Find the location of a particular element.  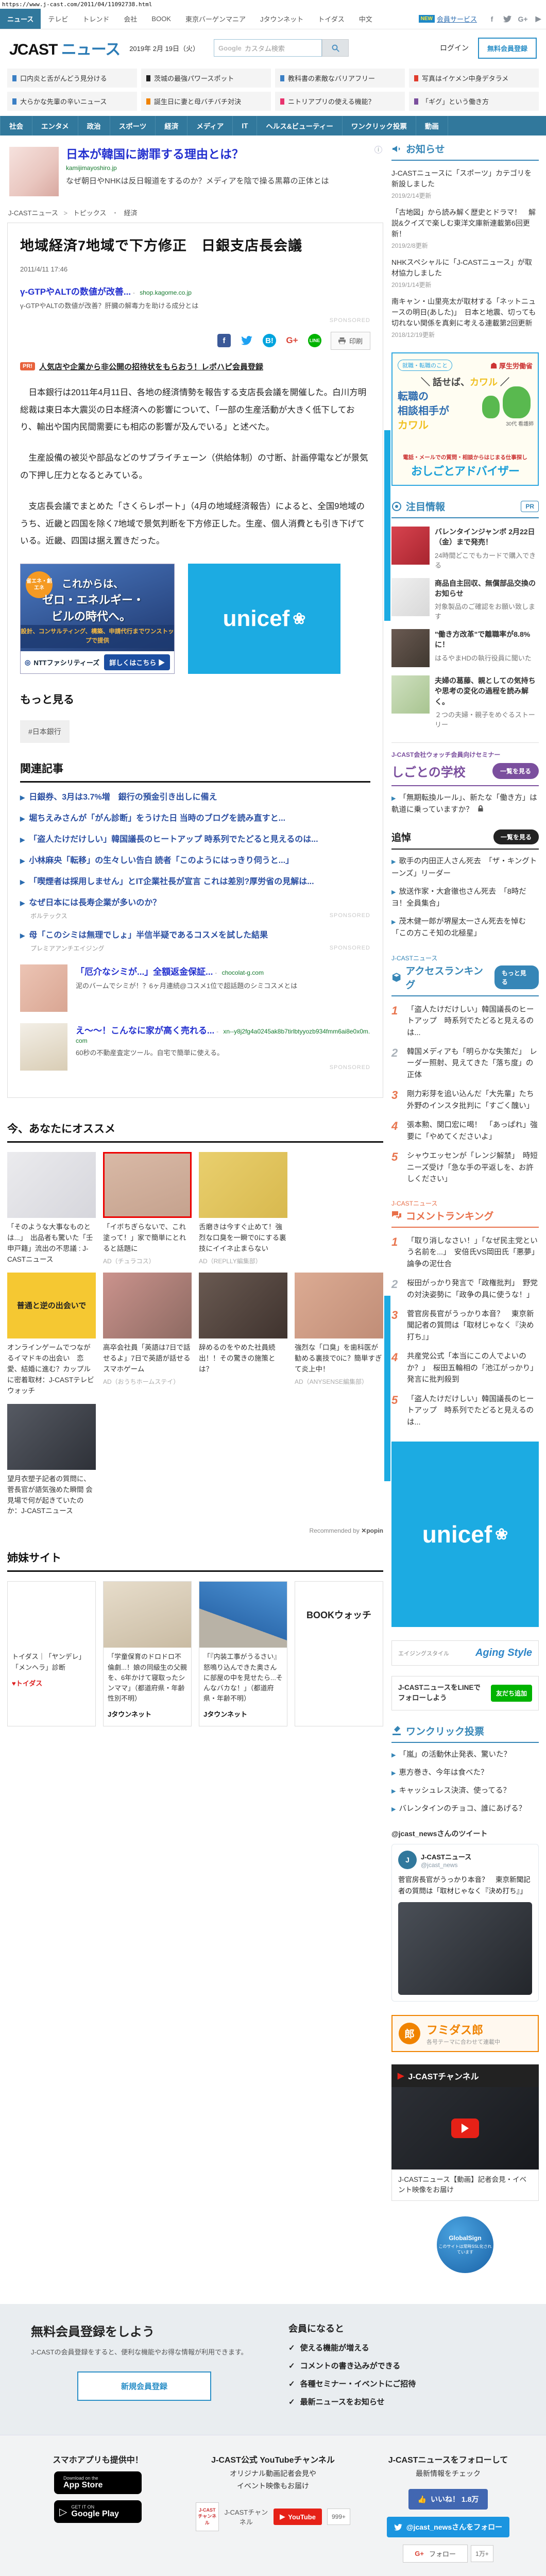

ranking-item: 2 桜田がっかり発言で「政権批判」 野党の対決姿勢に「政争の具に使うな！」 is located at coordinates (465, 1289).